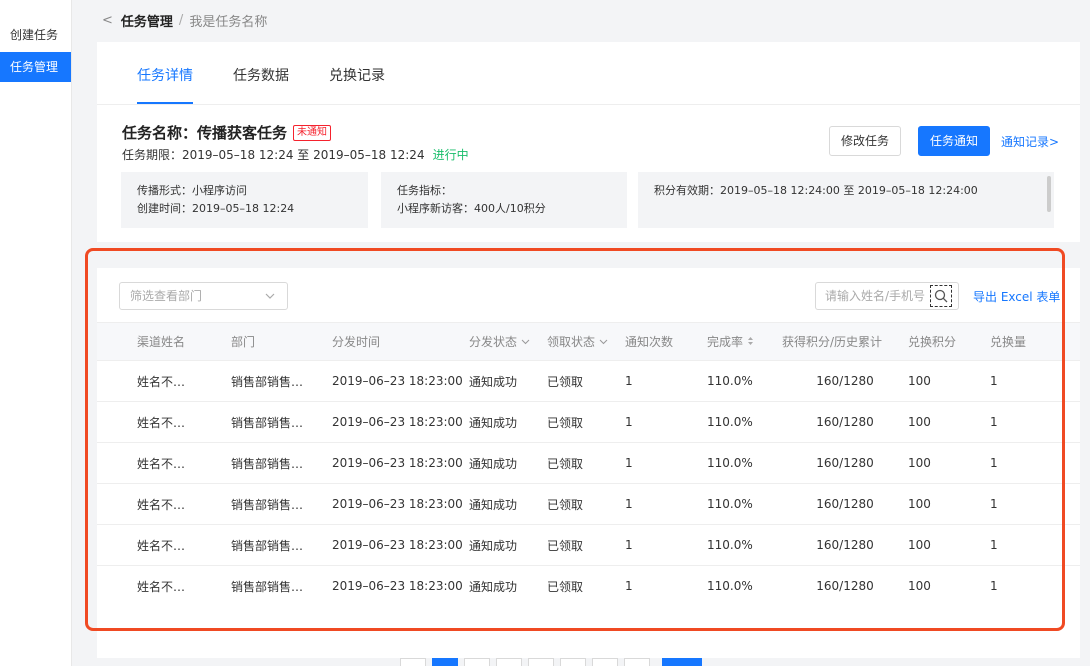  I want to click on target-label: 任务指标：, so click(424, 190).